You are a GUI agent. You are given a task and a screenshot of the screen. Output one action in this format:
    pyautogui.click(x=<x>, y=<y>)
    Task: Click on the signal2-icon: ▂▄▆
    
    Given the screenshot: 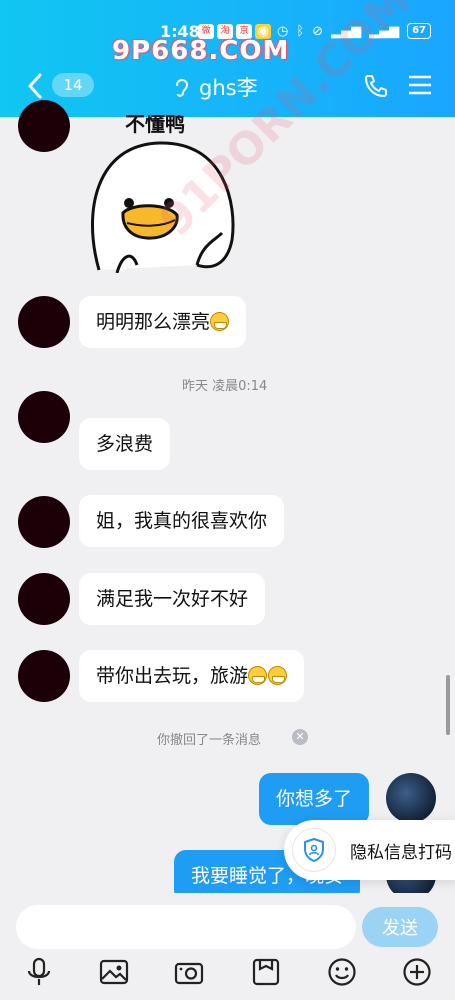 What is the action you would take?
    pyautogui.click(x=384, y=31)
    